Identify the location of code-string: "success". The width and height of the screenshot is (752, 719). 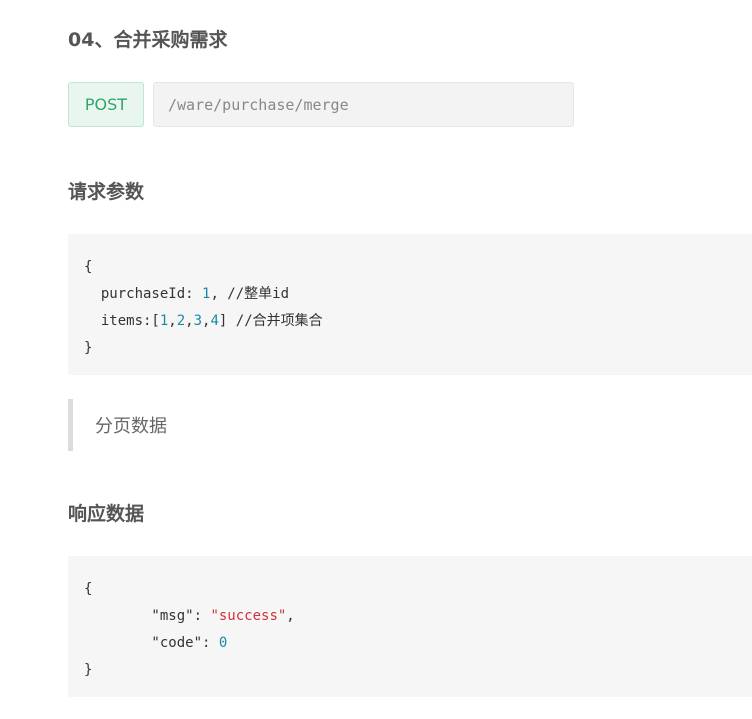
(248, 616).